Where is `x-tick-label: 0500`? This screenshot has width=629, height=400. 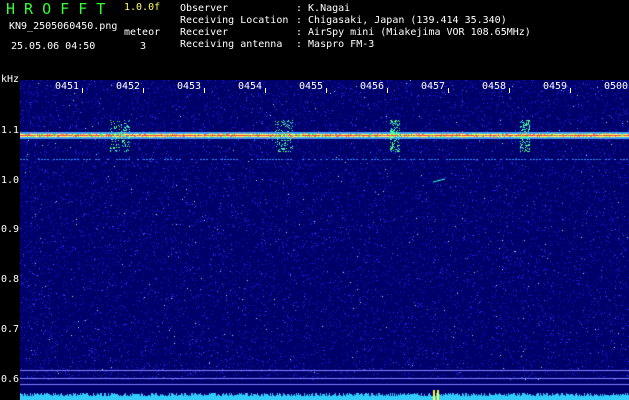 x-tick-label: 0500 is located at coordinates (616, 86).